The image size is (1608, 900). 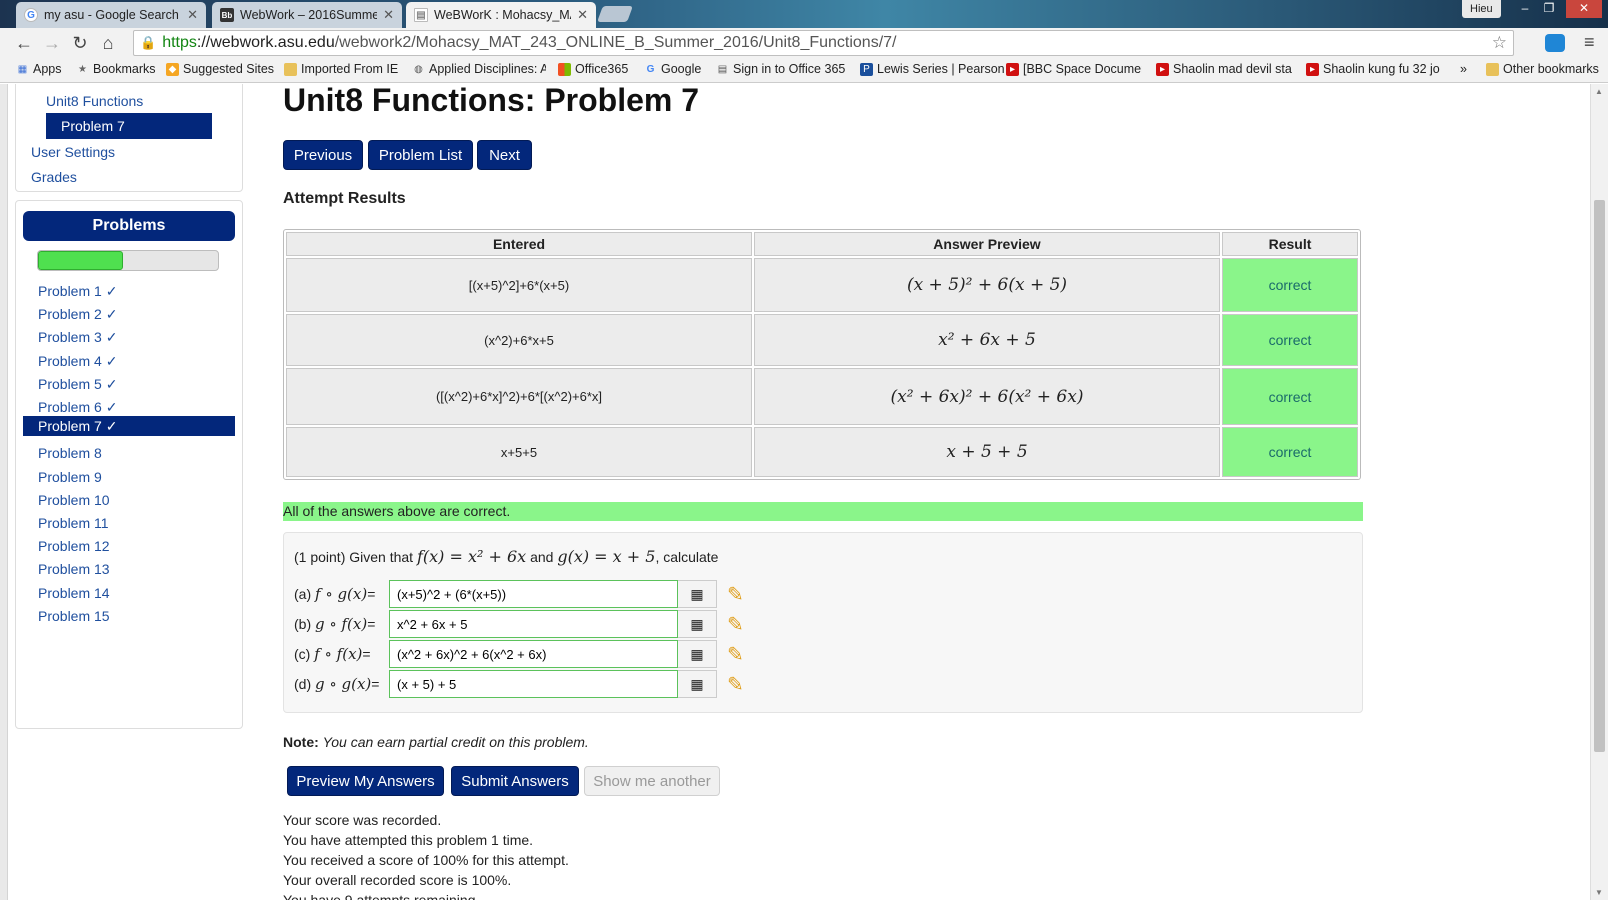 What do you see at coordinates (479, 69) in the screenshot?
I see `bookmark-applied-disciplines: ◍ Applied Disciplines: A` at bounding box center [479, 69].